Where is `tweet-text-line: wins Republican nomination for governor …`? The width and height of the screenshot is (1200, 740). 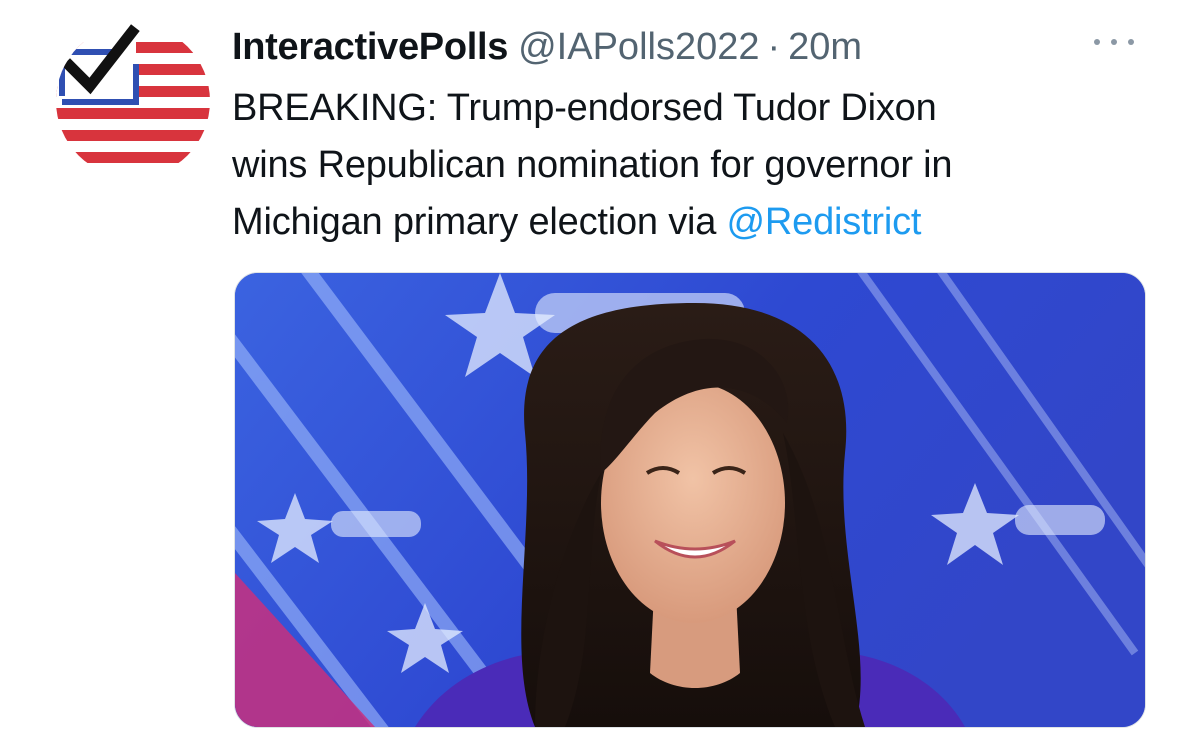 tweet-text-line: wins Republican nomination for governor … is located at coordinates (592, 165).